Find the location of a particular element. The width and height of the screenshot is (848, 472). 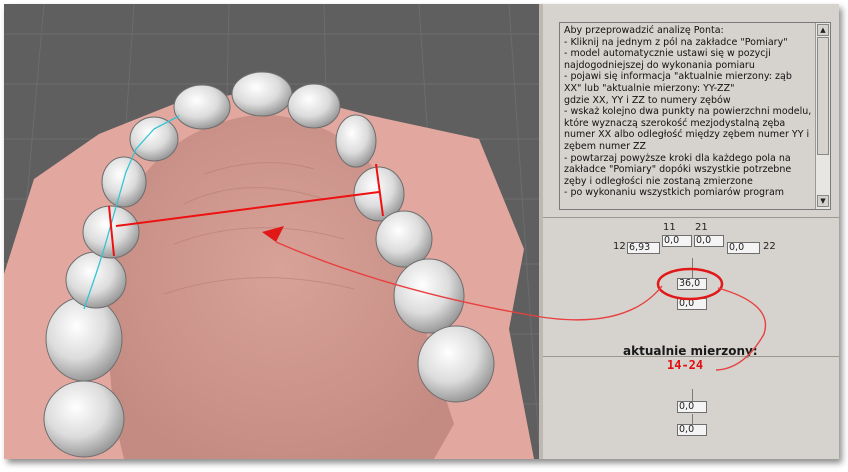

scroll-down-icon: ▼ is located at coordinates (823, 201).